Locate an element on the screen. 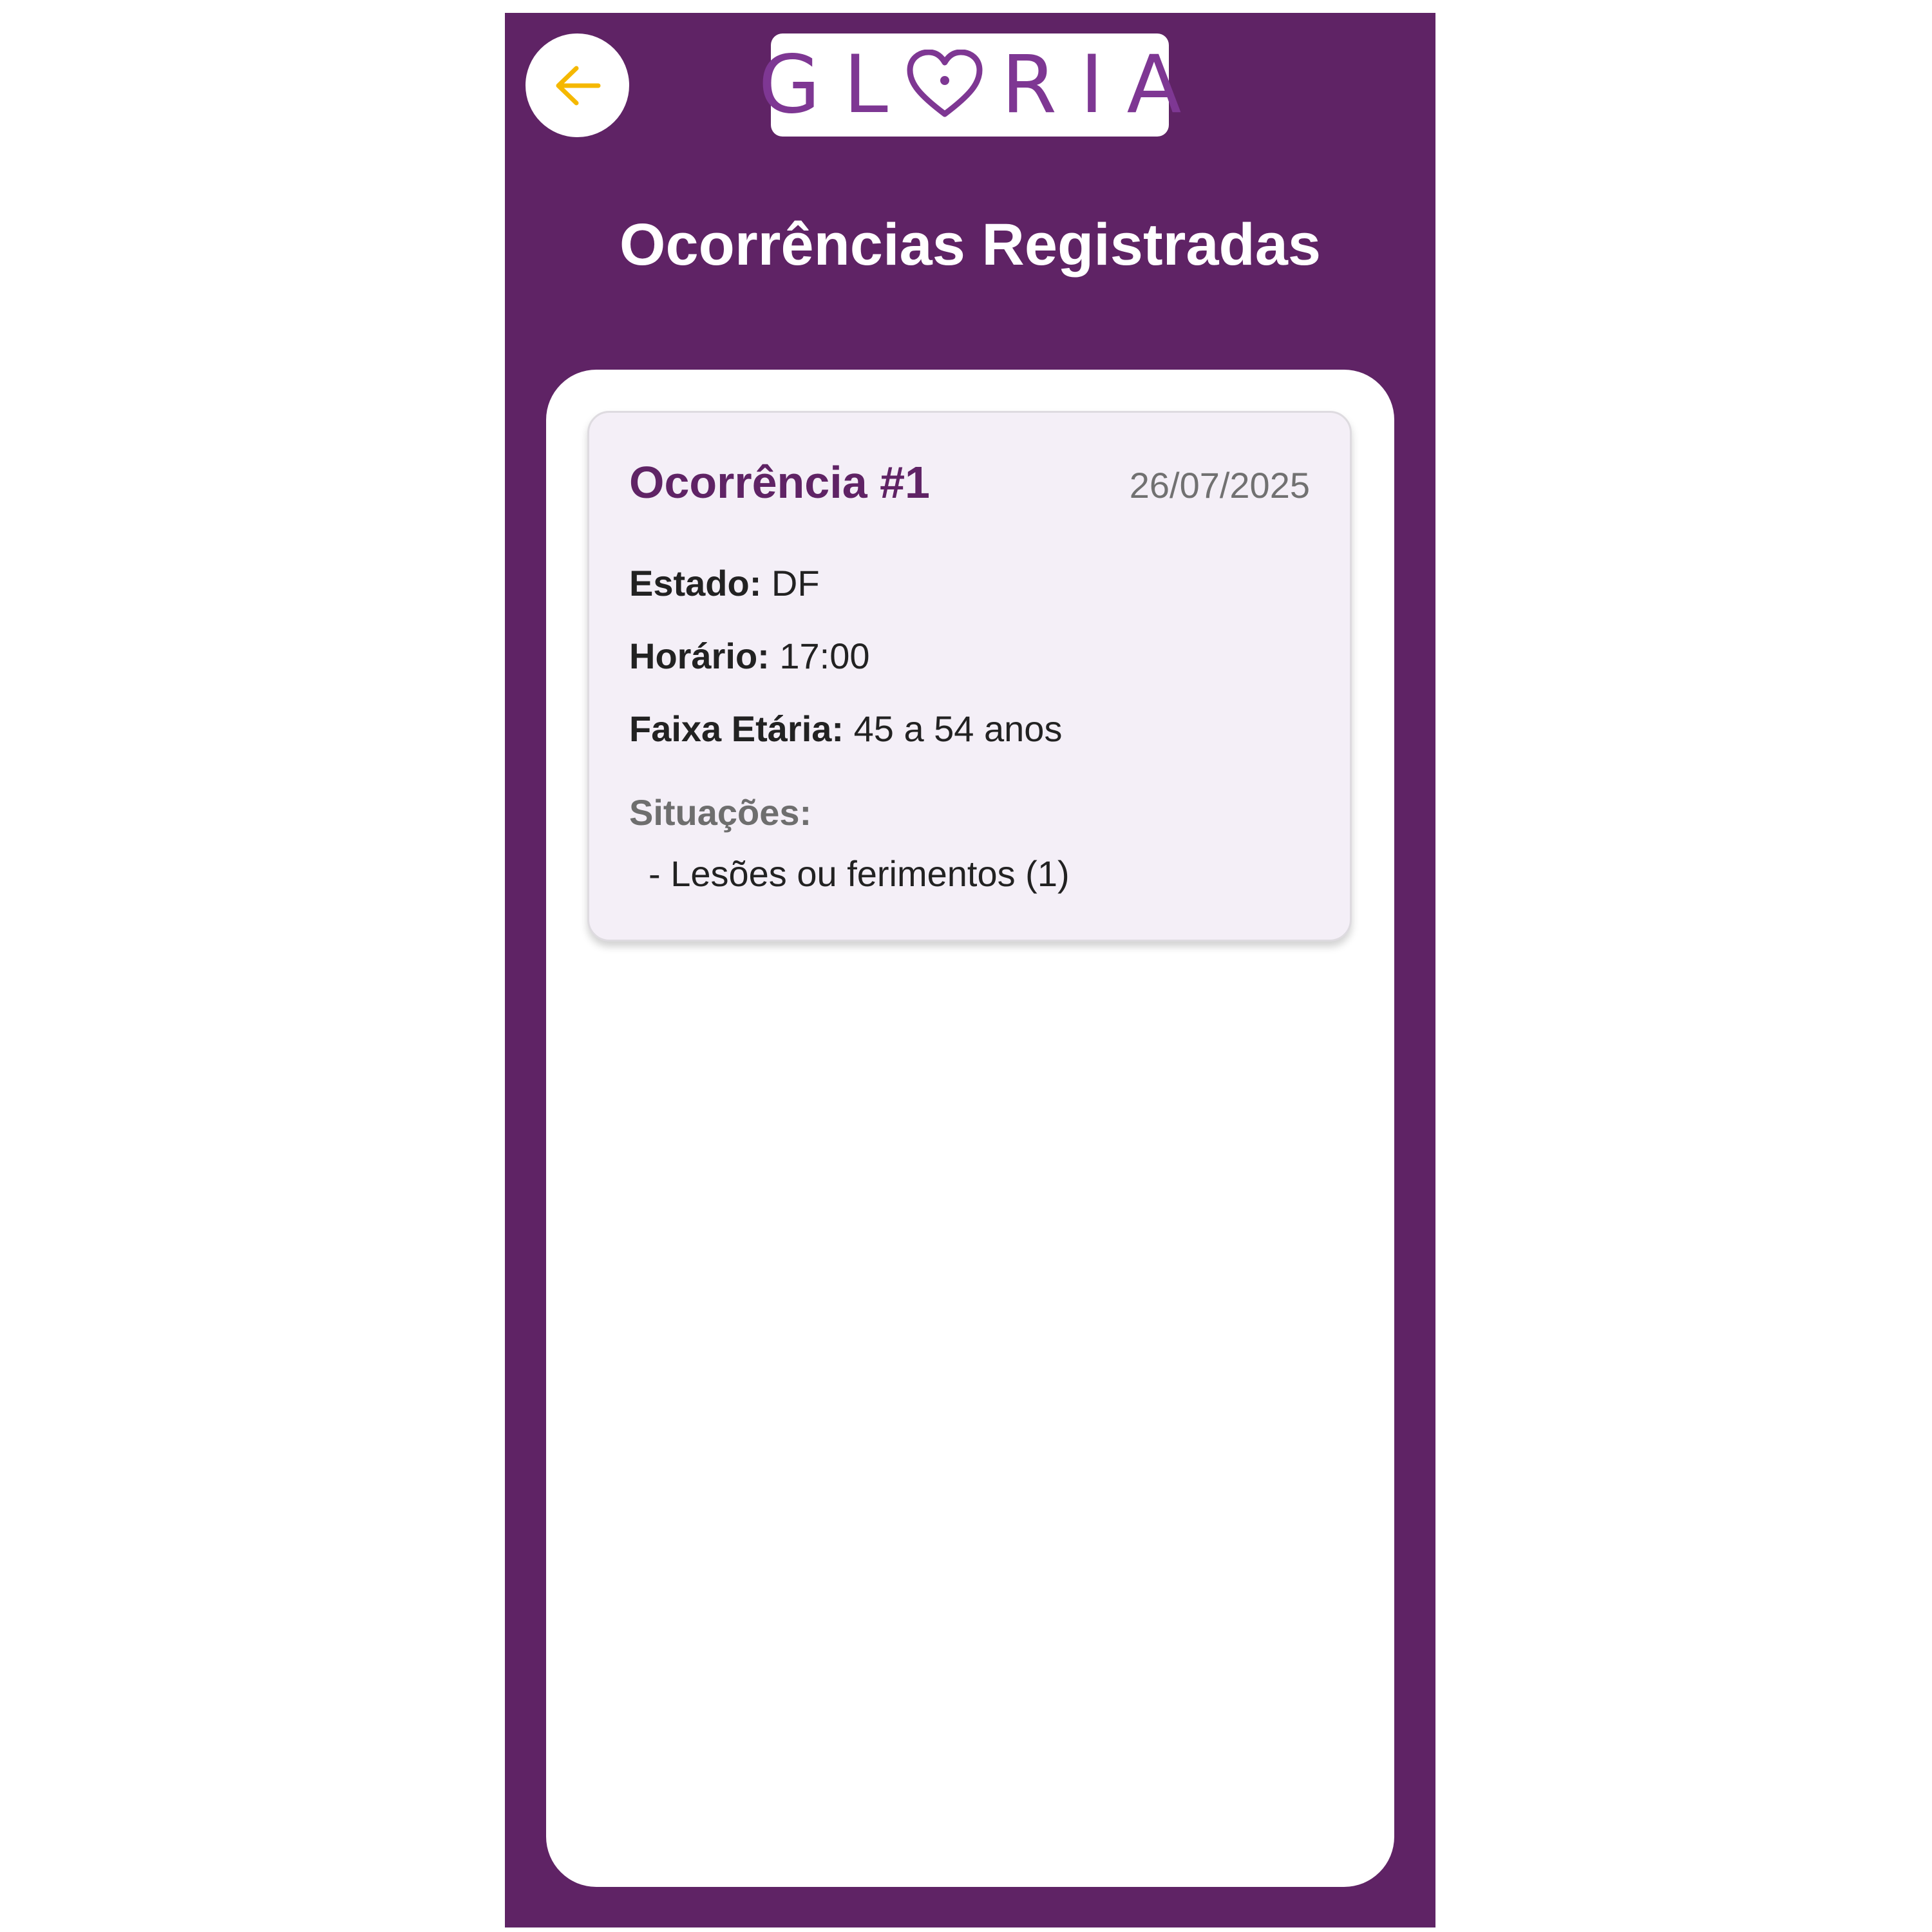 Image resolution: width=1932 pixels, height=1932 pixels. situacao-item: - Lesões ou ferimentos (1) is located at coordinates (859, 874).